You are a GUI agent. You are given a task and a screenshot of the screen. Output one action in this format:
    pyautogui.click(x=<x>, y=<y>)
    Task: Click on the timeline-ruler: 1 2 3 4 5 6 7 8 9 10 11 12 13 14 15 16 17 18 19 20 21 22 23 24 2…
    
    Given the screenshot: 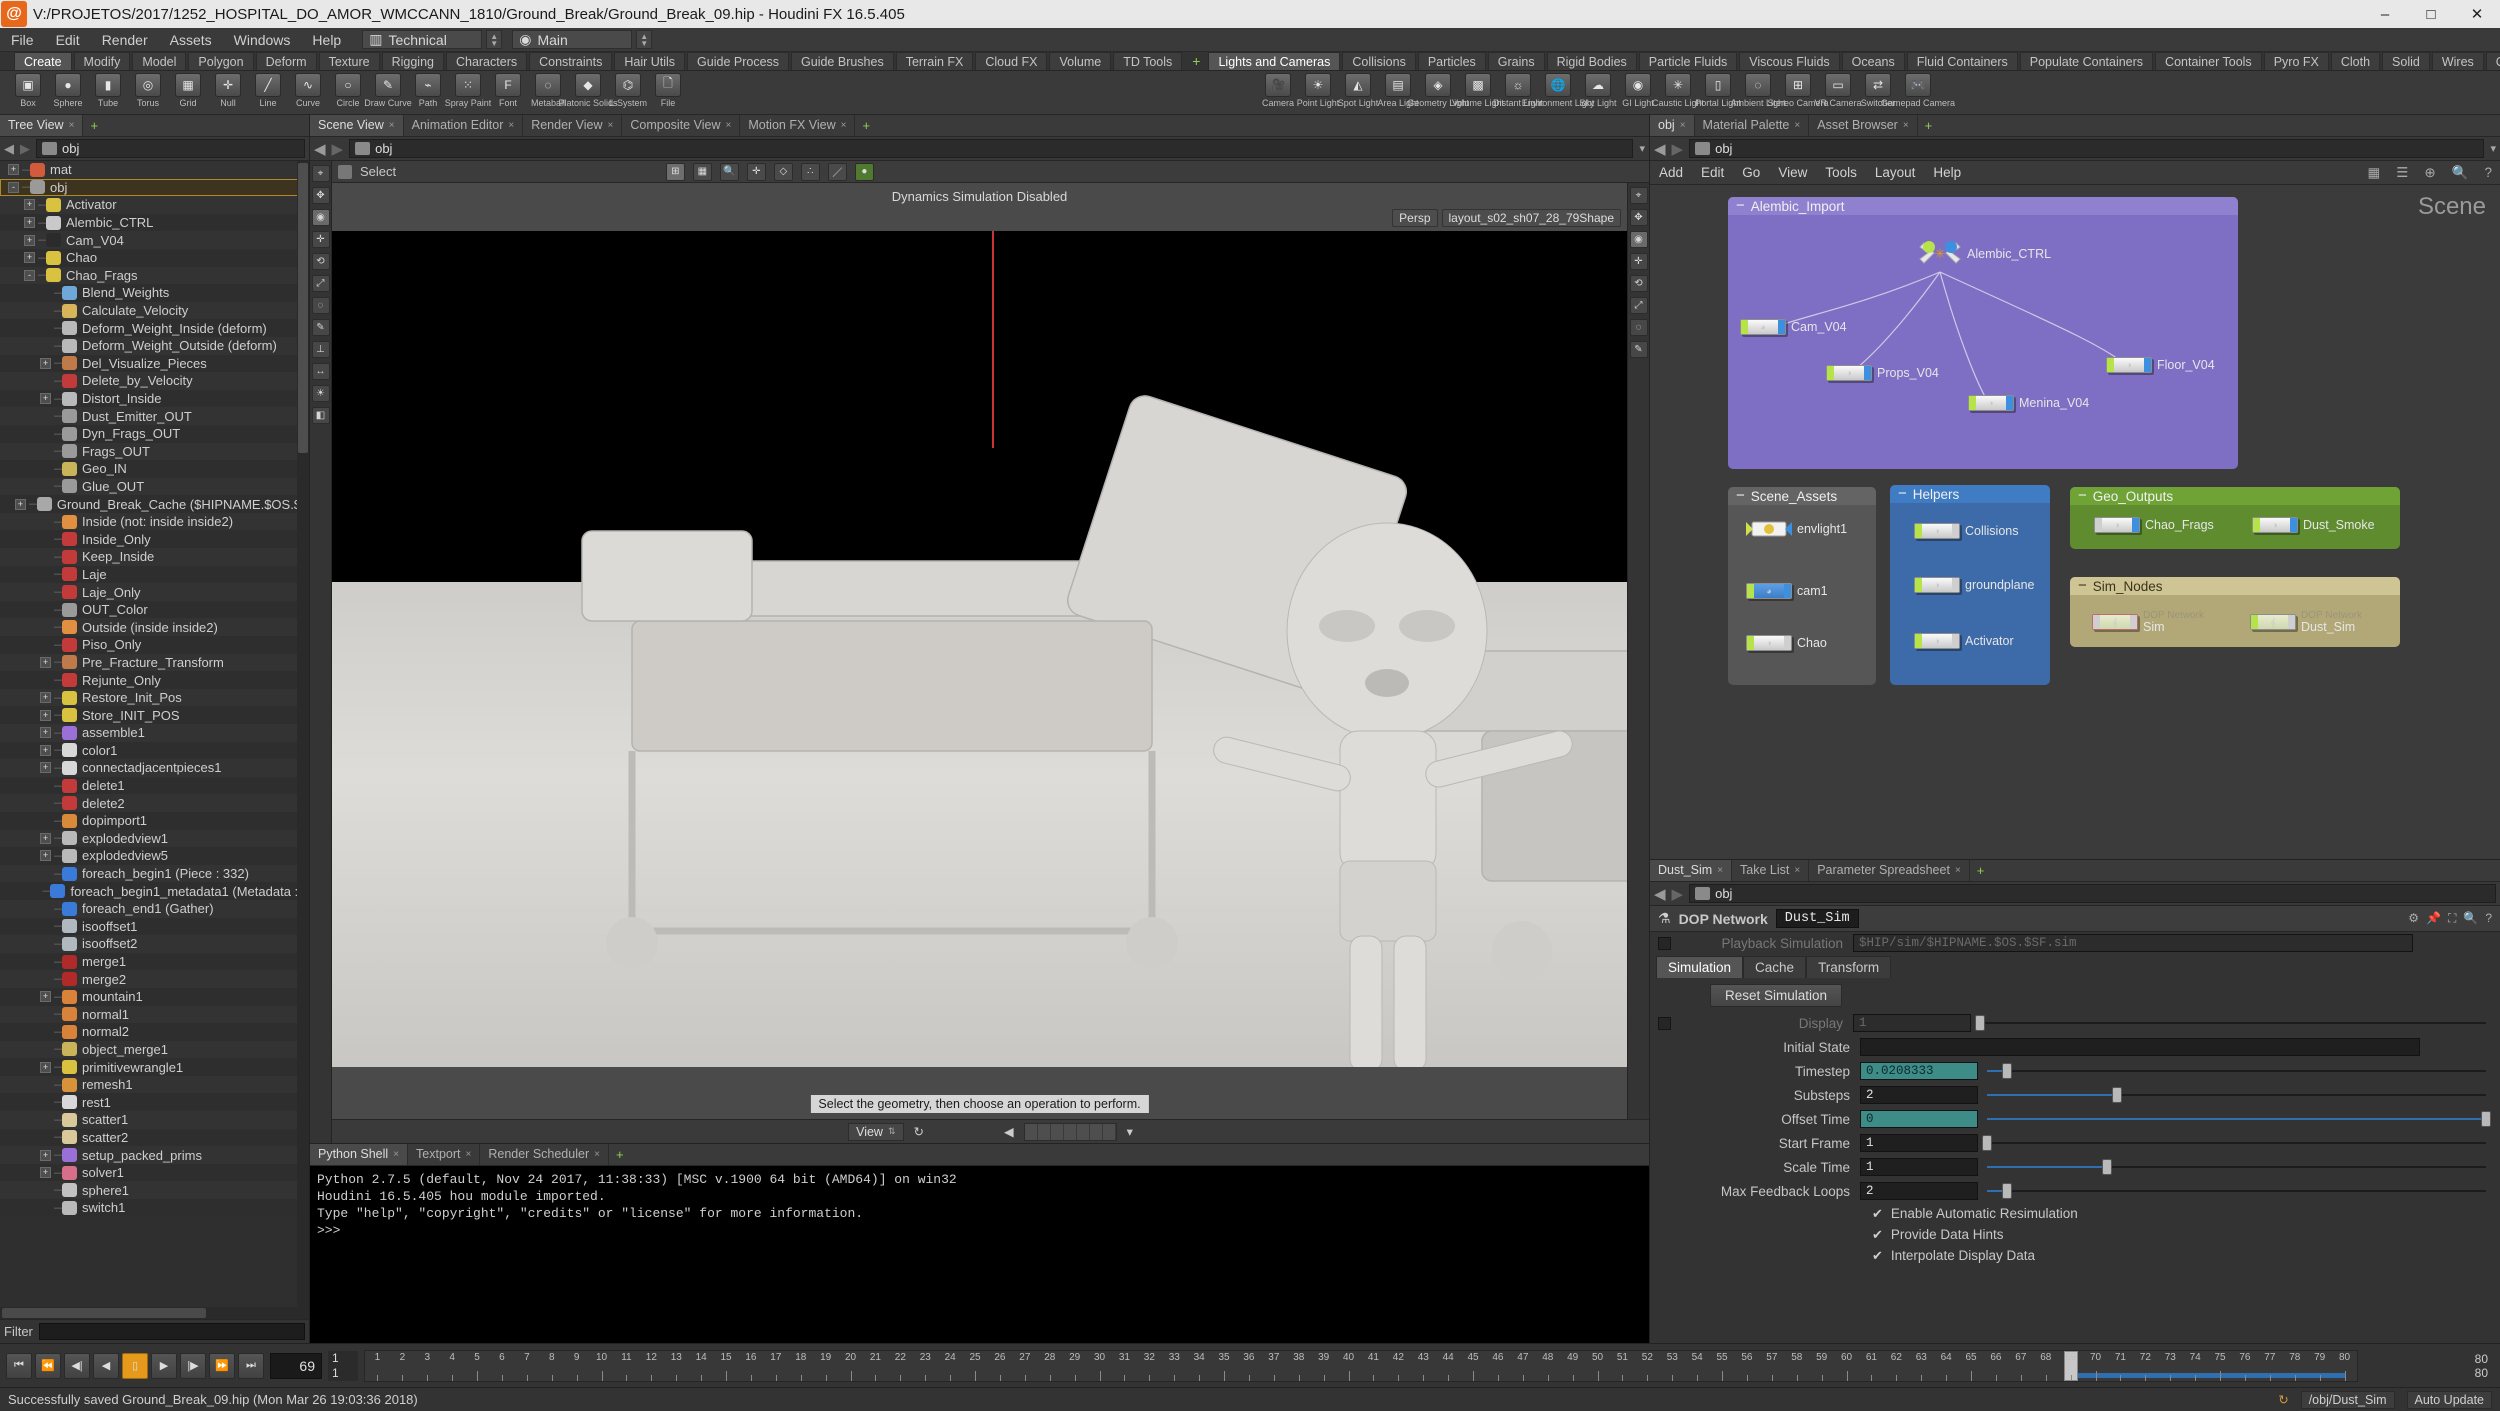 What is the action you would take?
    pyautogui.click(x=1361, y=1365)
    